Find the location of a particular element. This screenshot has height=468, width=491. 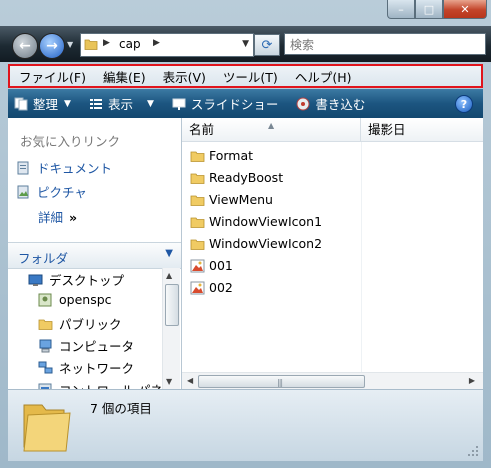

slideshow-button: スライドショー is located at coordinates (222, 103).